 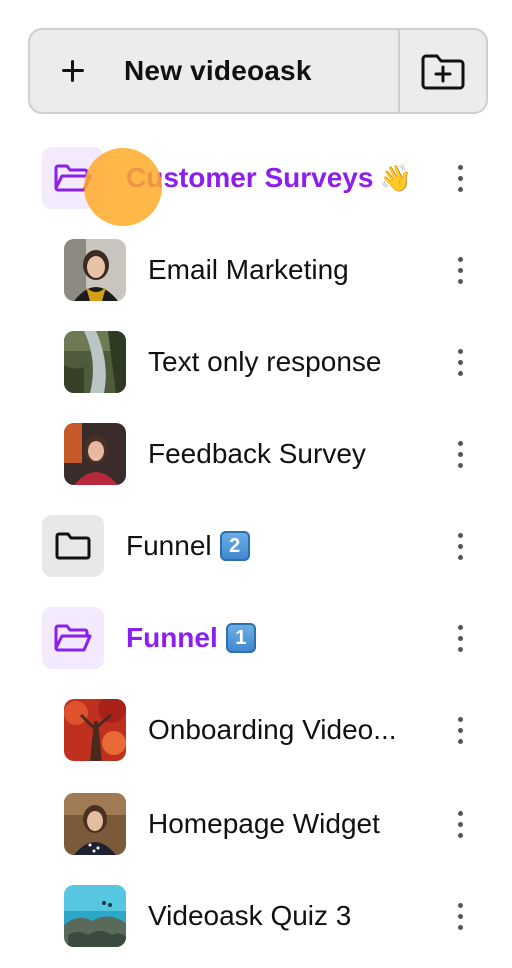 I want to click on list-item-email-marketing: Email Marketing, so click(x=256, y=270).